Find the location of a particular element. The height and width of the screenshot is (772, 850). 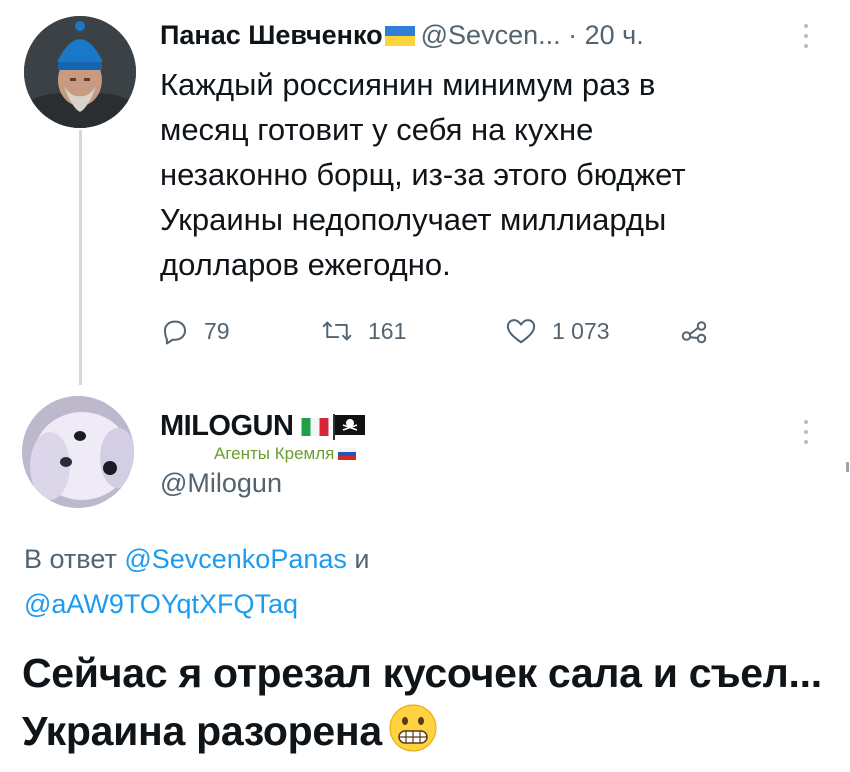

reply-author-name-text: MILOGUN is located at coordinates (227, 426).